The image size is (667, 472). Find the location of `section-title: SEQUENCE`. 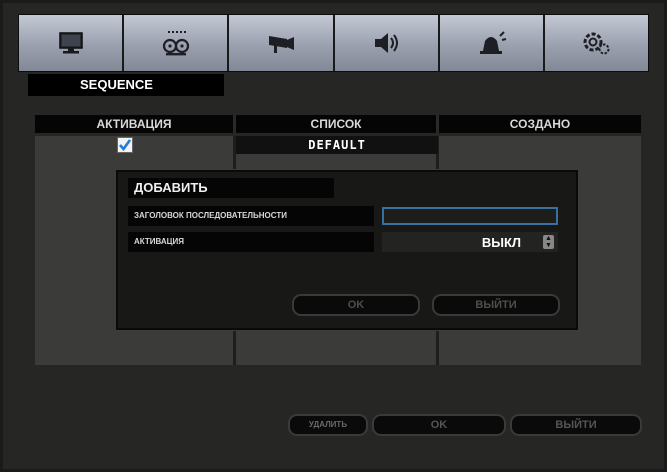

section-title: SEQUENCE is located at coordinates (126, 85).